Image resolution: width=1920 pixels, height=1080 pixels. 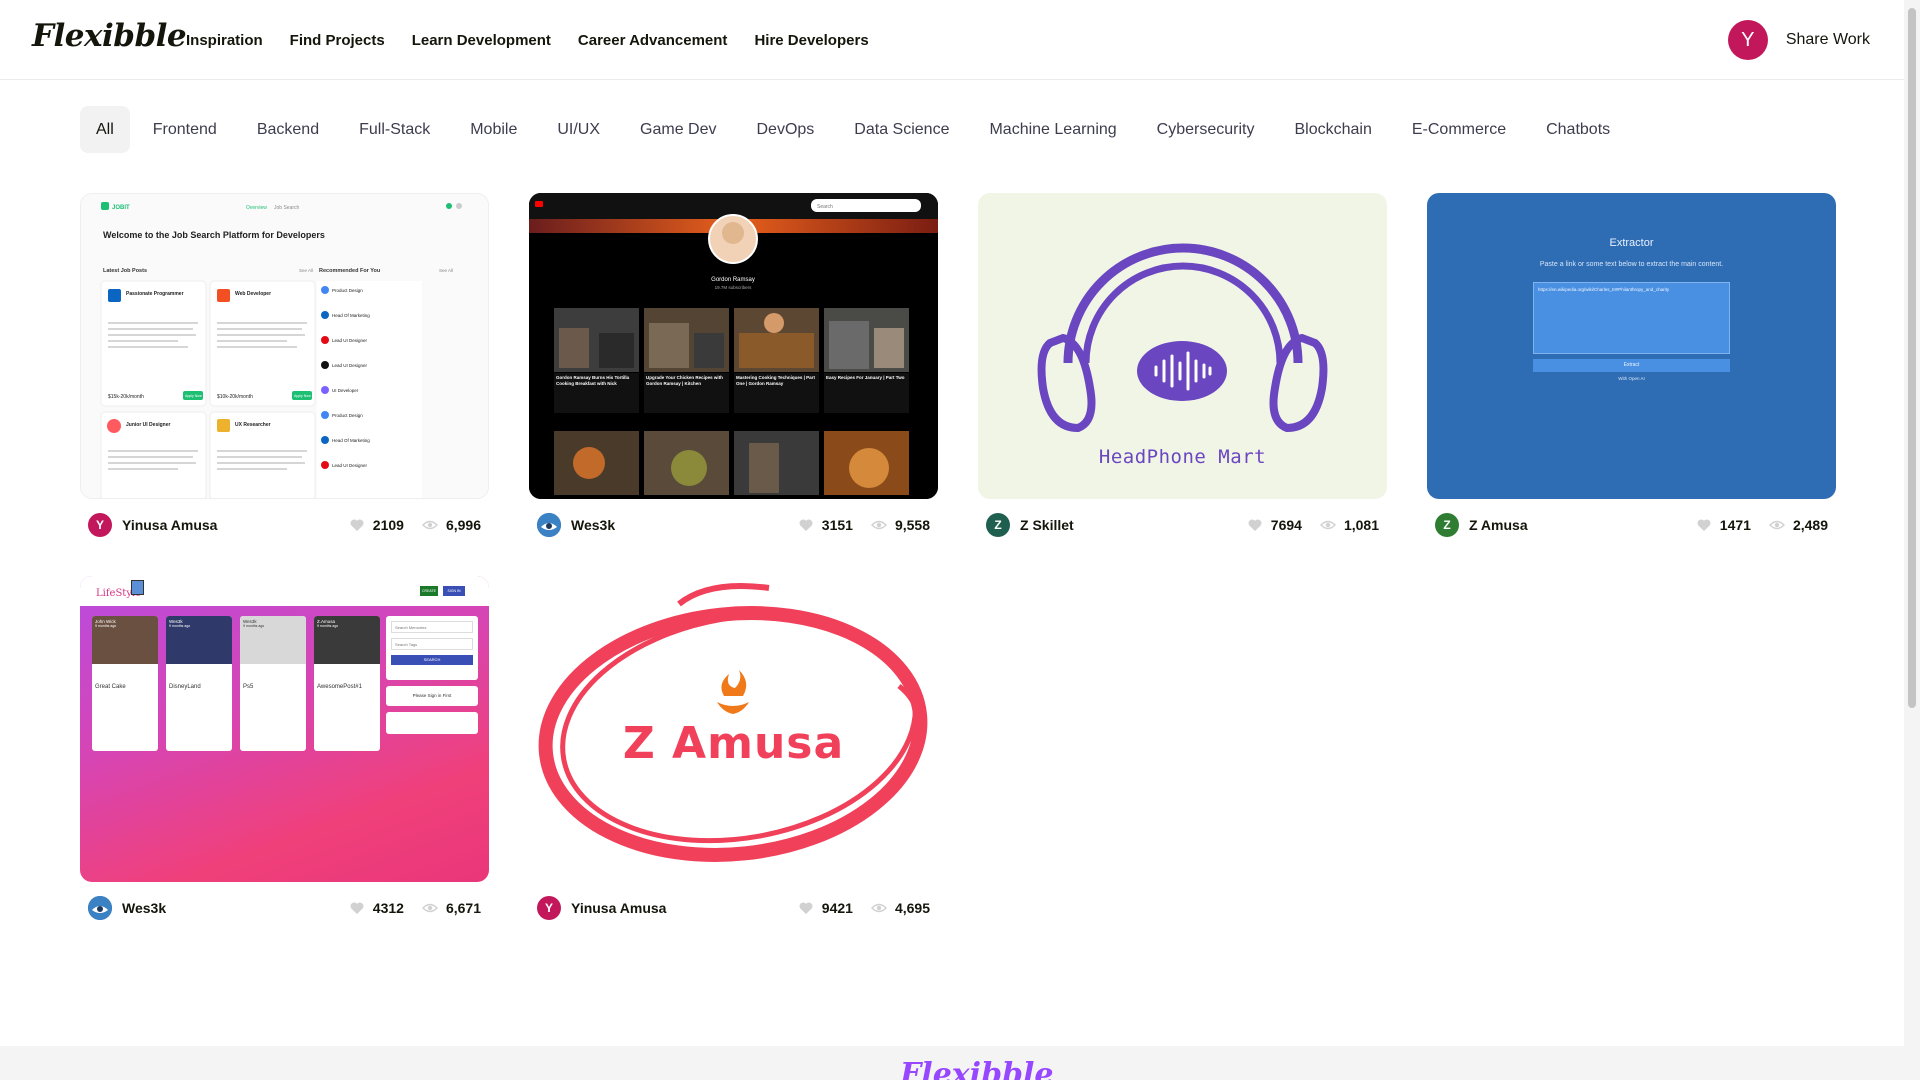 What do you see at coordinates (415, 908) in the screenshot?
I see `project-stats: 4312 6,671` at bounding box center [415, 908].